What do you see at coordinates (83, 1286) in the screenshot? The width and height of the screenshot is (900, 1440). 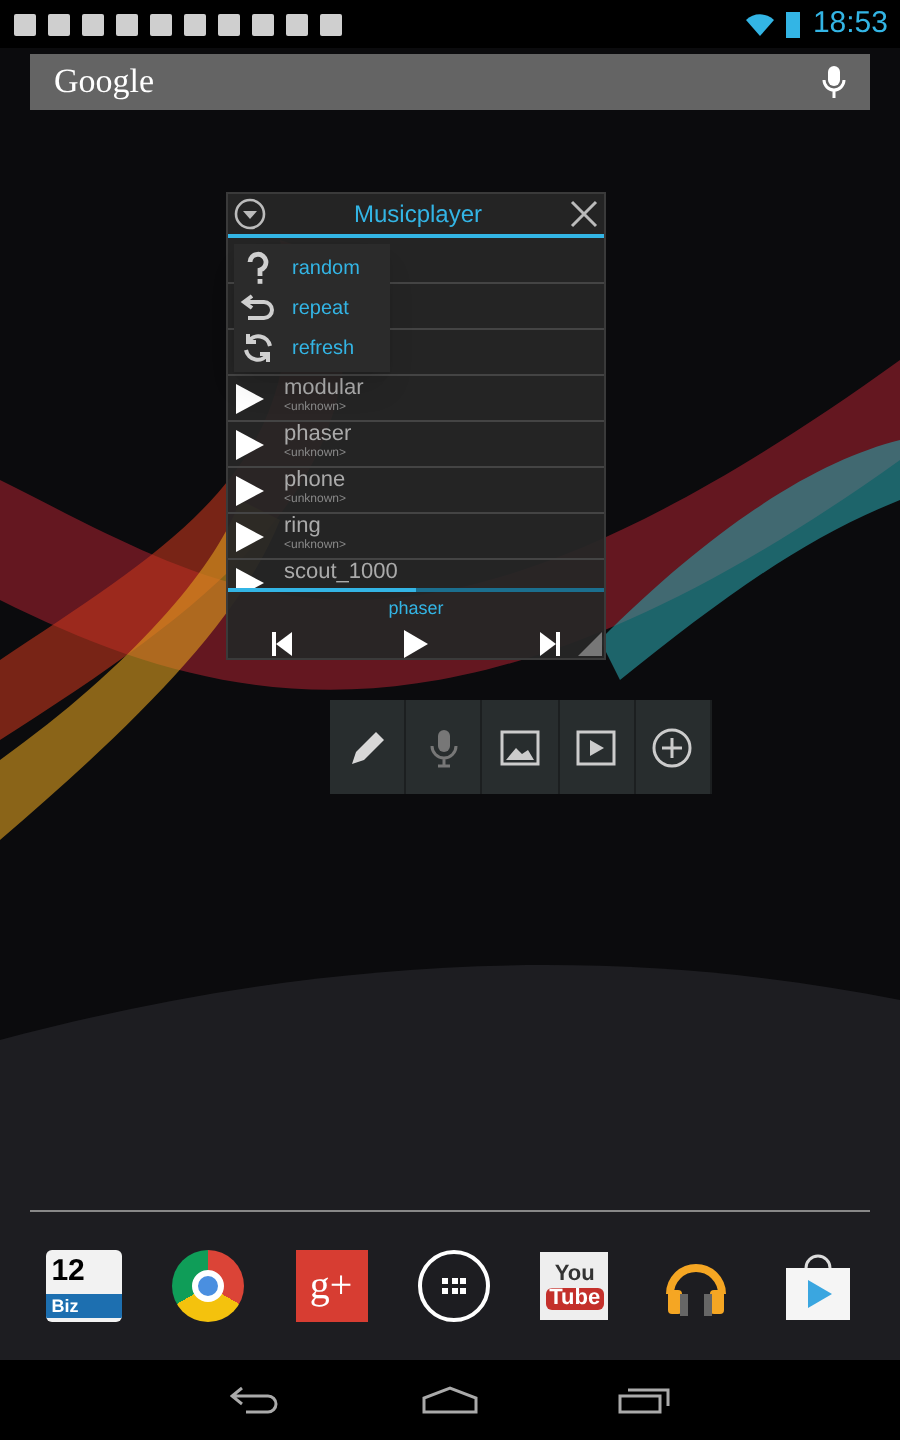 I see `calendar-app-icon: 12 Biz` at bounding box center [83, 1286].